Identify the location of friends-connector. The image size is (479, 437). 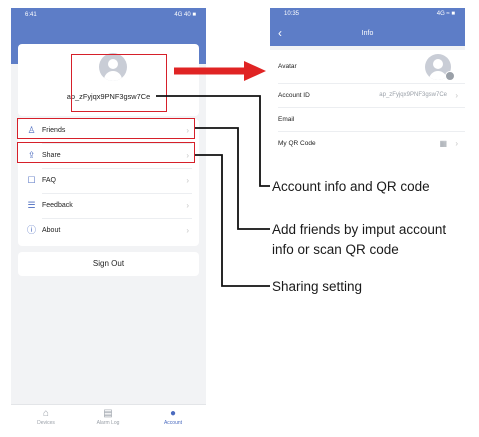
(232, 178).